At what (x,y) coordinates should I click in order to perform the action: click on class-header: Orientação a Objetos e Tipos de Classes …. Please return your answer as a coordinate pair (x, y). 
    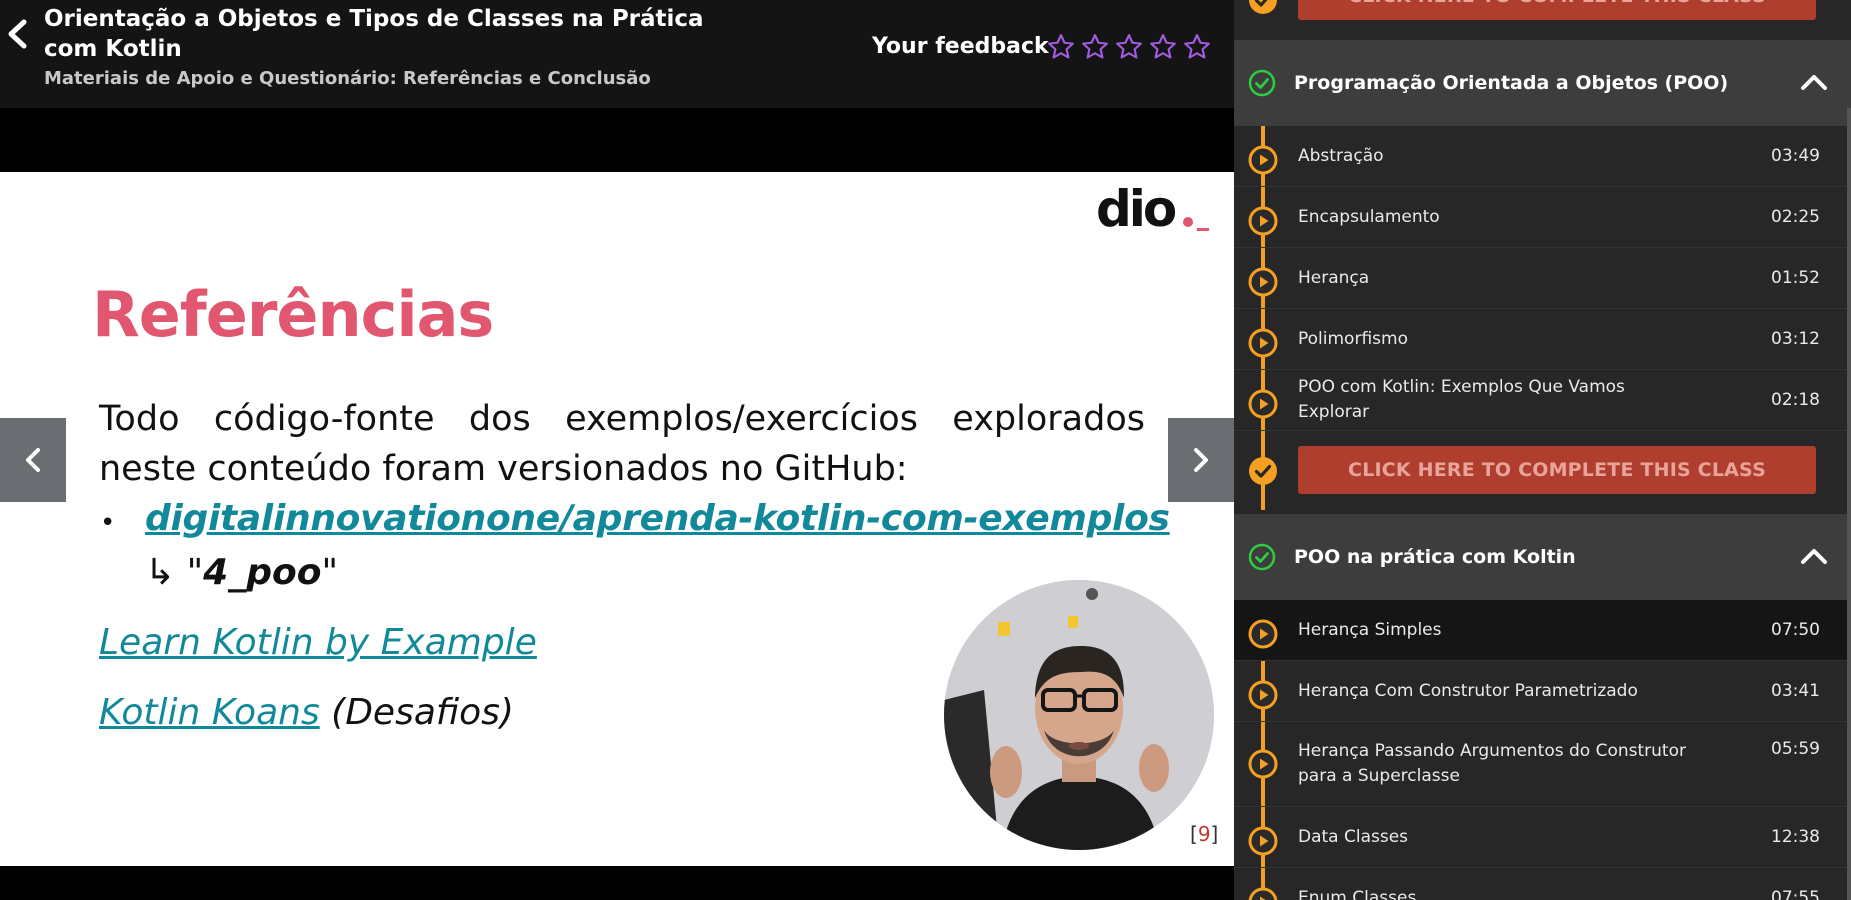
    Looking at the image, I should click on (617, 54).